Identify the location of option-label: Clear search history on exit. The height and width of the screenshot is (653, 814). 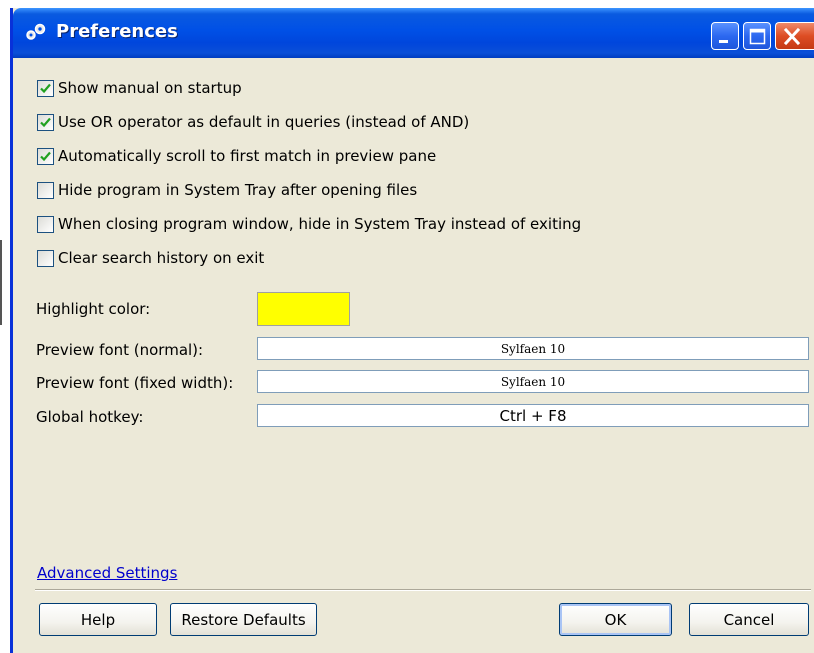
(161, 258).